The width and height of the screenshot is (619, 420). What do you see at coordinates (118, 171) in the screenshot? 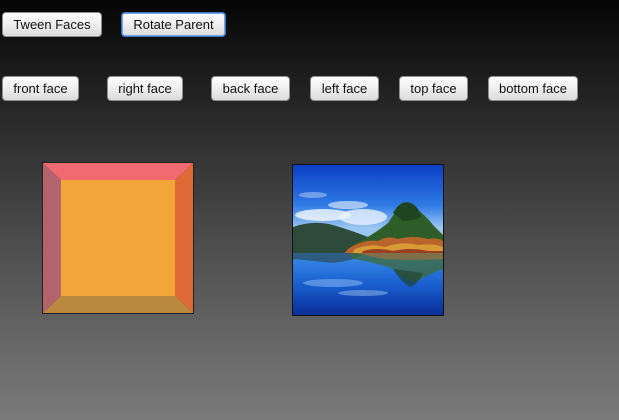
I see `cube-top-bevel` at bounding box center [118, 171].